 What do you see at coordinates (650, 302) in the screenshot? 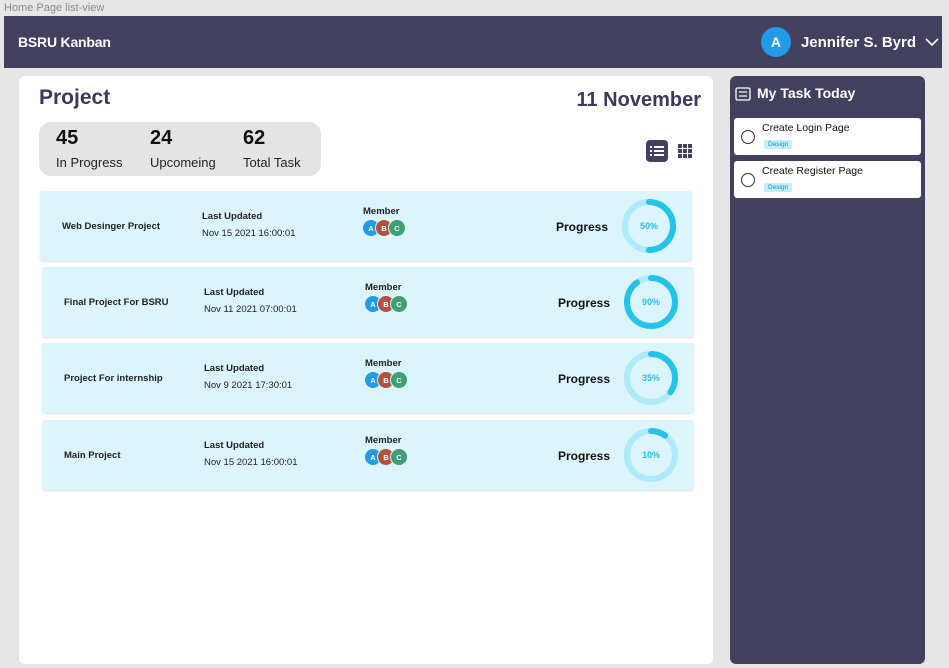
I see `progress-value: 90%` at bounding box center [650, 302].